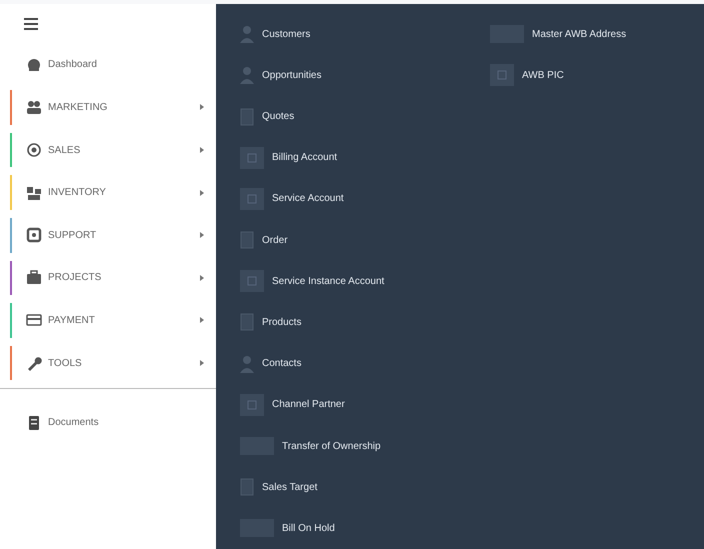  What do you see at coordinates (121, 235) in the screenshot?
I see `menu-item: SUPPORT` at bounding box center [121, 235].